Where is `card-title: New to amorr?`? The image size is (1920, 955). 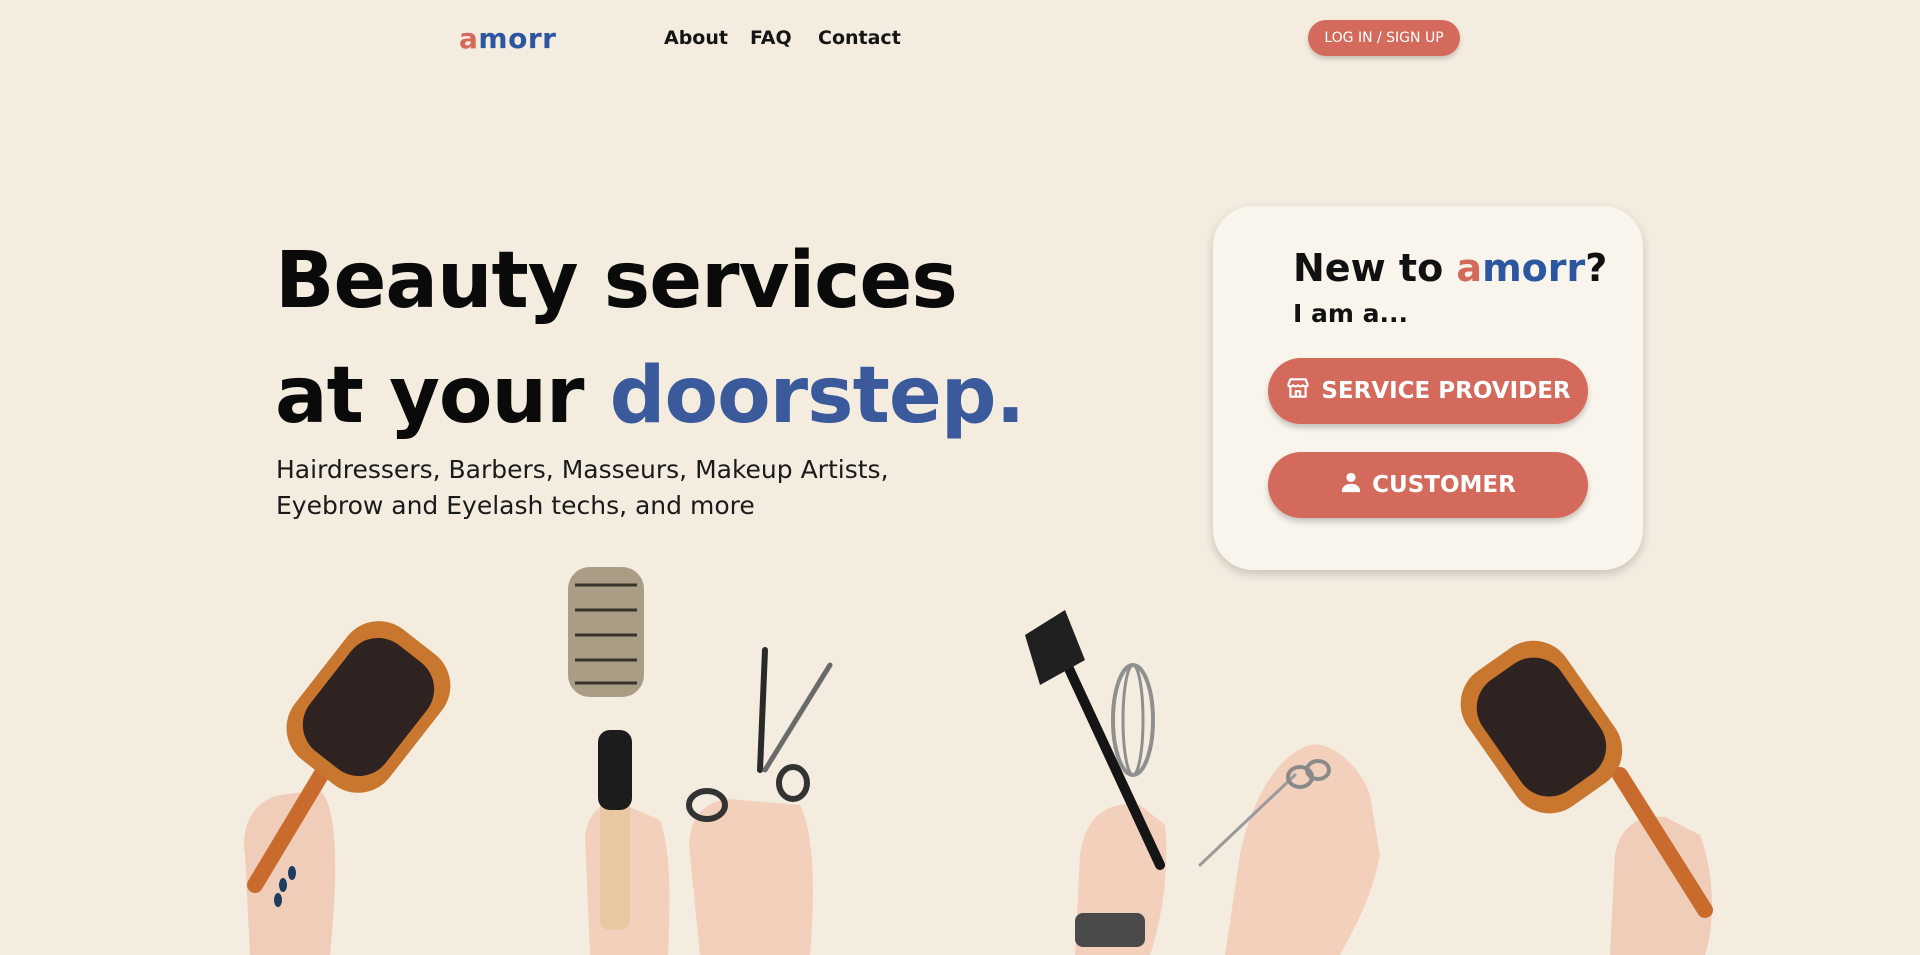
card-title: New to amorr? is located at coordinates (1450, 268).